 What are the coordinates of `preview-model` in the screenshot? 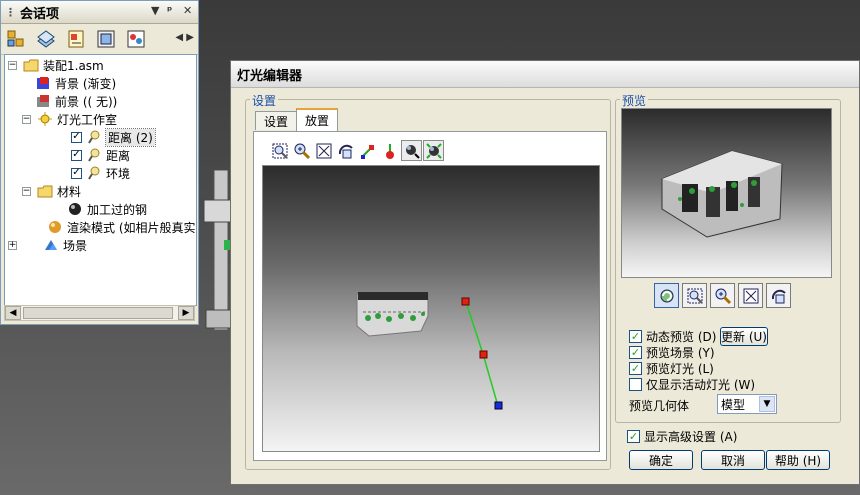 It's located at (722, 194).